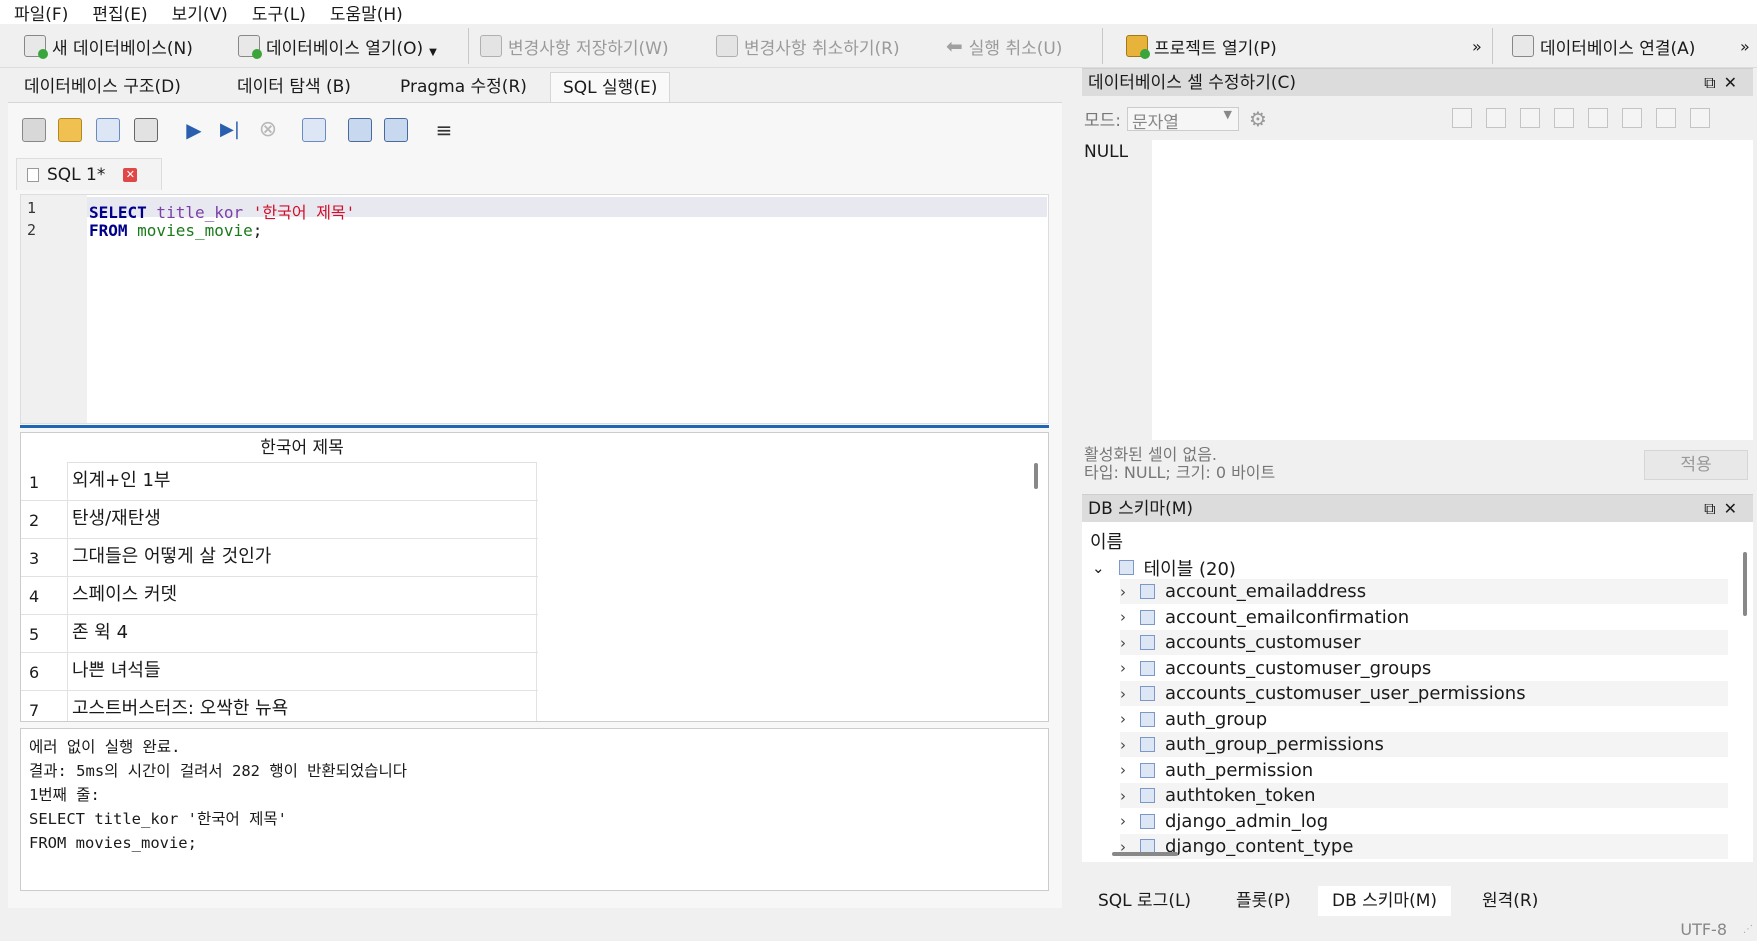 This screenshot has width=1757, height=941. Describe the element at coordinates (1477, 46) in the screenshot. I see `toolbar-overflow-button: »` at that location.